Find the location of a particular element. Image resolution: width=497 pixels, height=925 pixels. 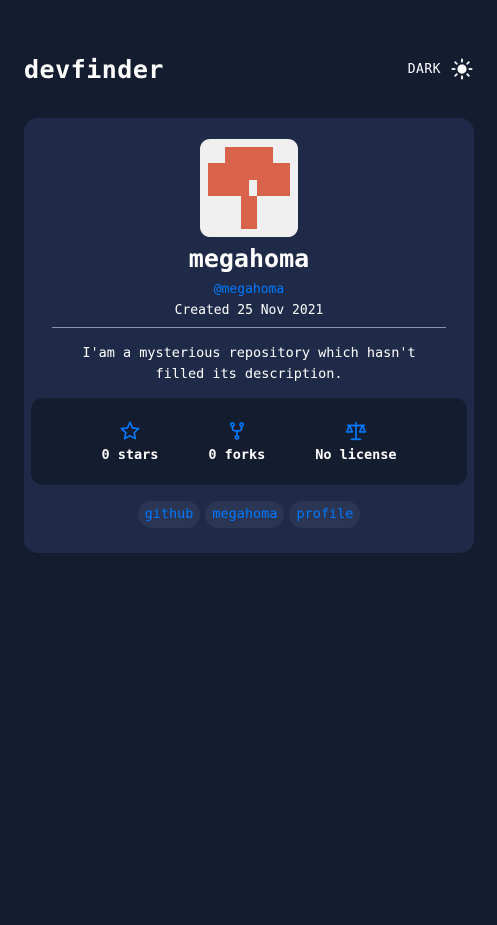

avatar is located at coordinates (249, 188).